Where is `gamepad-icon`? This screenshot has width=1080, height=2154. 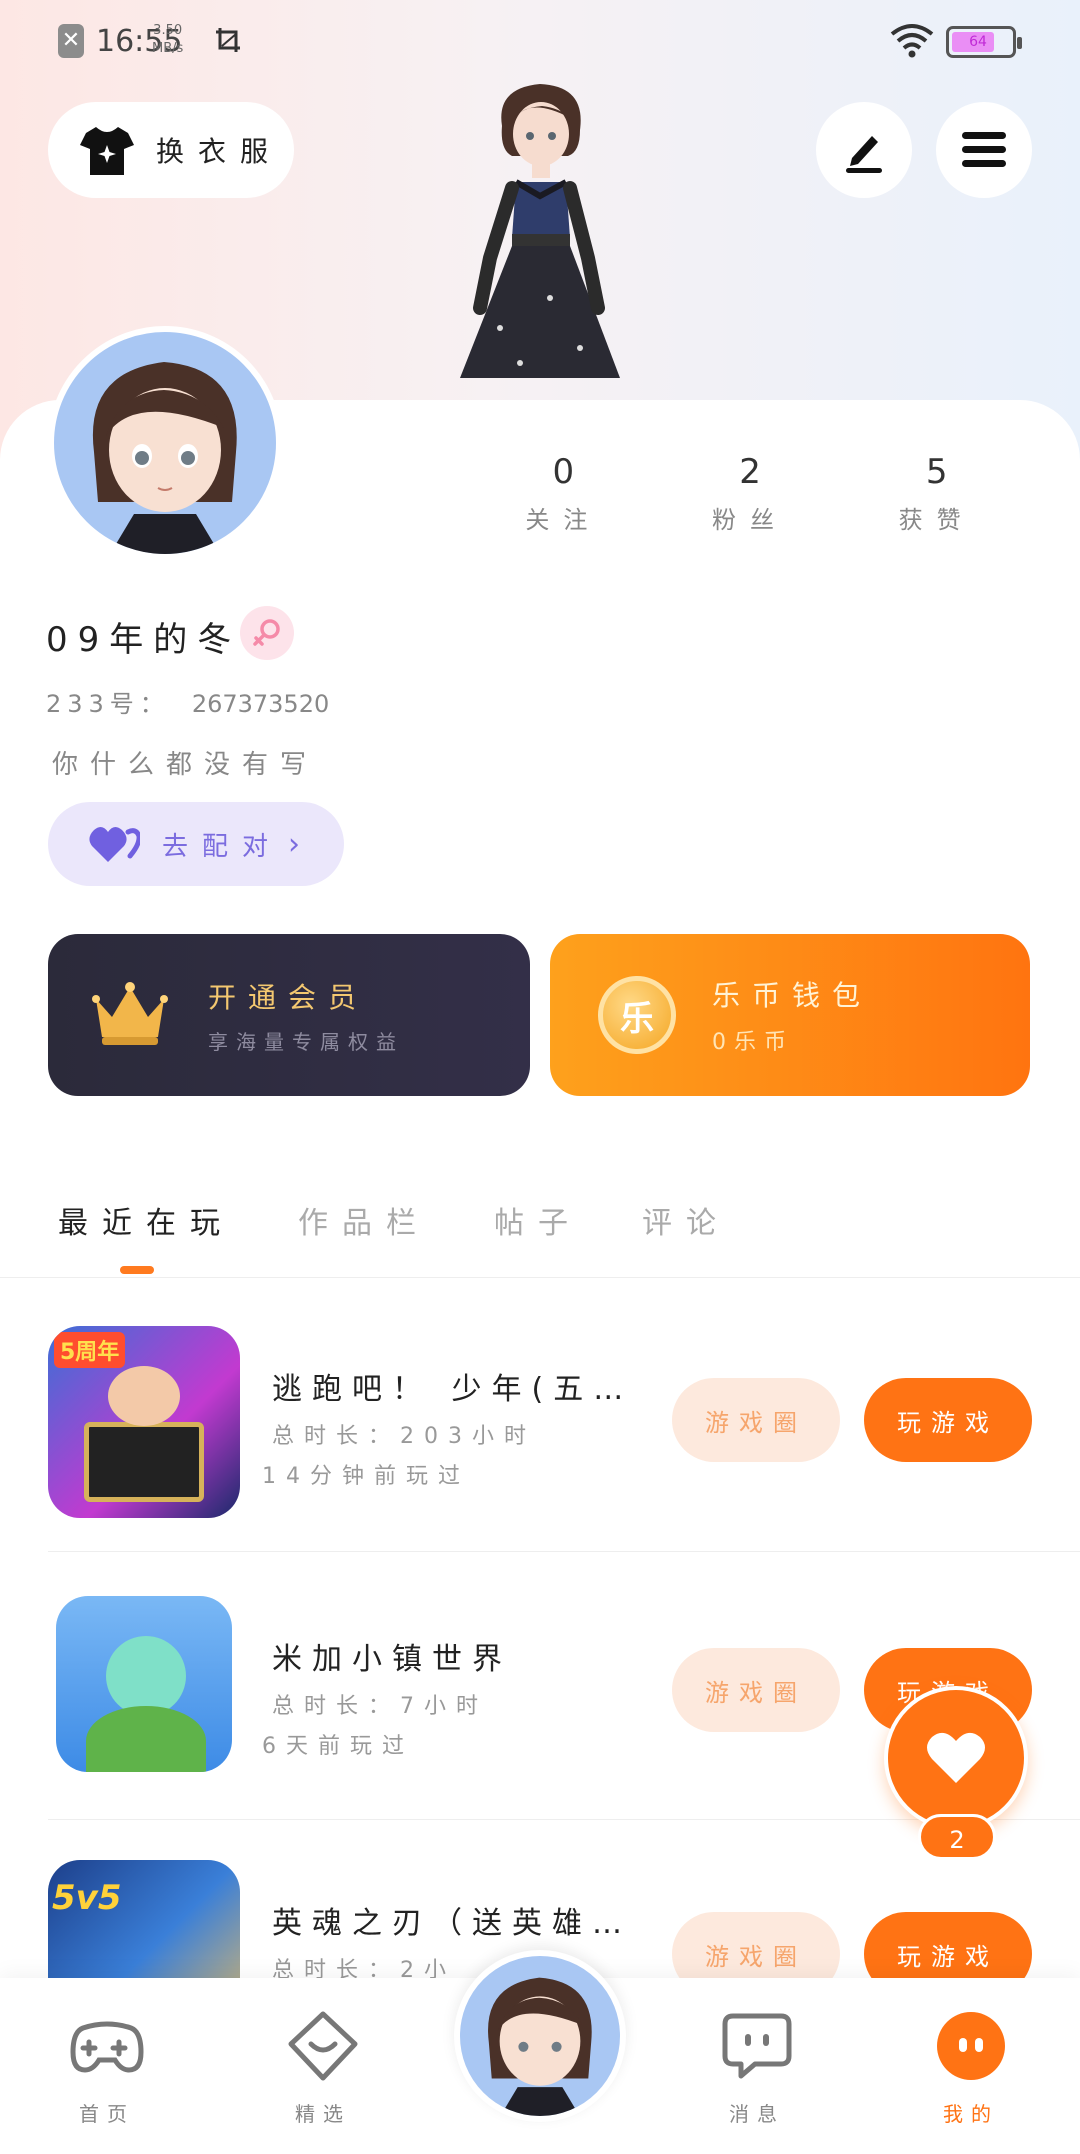 gamepad-icon is located at coordinates (107, 2047).